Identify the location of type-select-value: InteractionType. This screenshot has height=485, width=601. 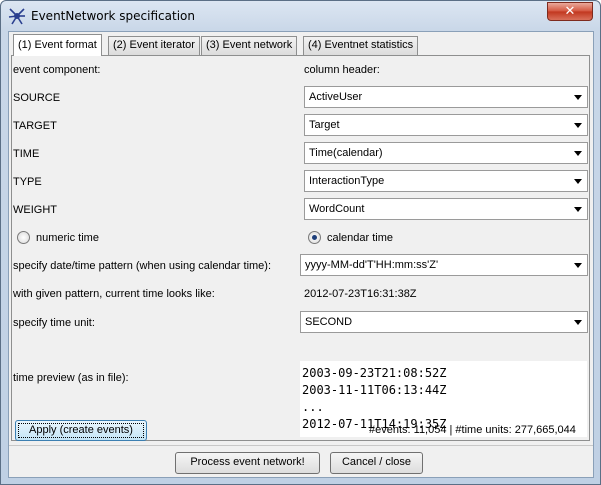
(347, 181).